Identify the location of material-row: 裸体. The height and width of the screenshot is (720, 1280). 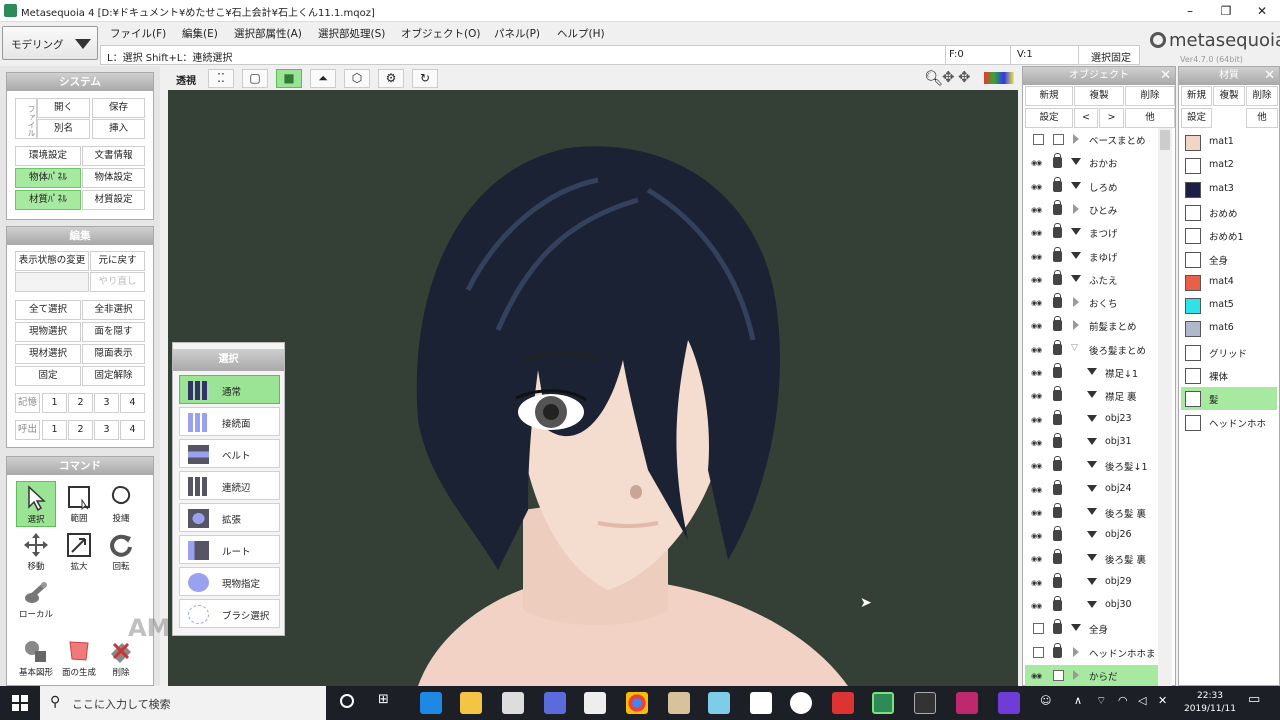
(1229, 375).